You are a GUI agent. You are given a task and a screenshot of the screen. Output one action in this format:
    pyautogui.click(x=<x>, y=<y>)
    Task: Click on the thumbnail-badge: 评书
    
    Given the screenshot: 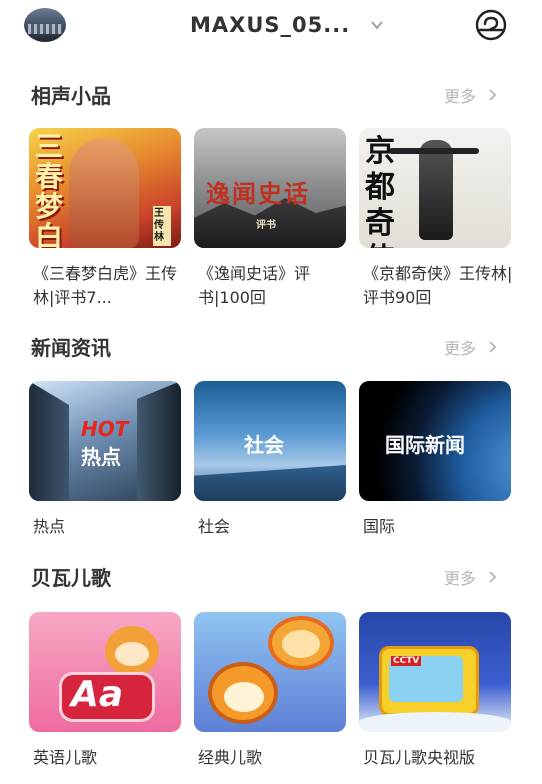 What is the action you would take?
    pyautogui.click(x=266, y=225)
    